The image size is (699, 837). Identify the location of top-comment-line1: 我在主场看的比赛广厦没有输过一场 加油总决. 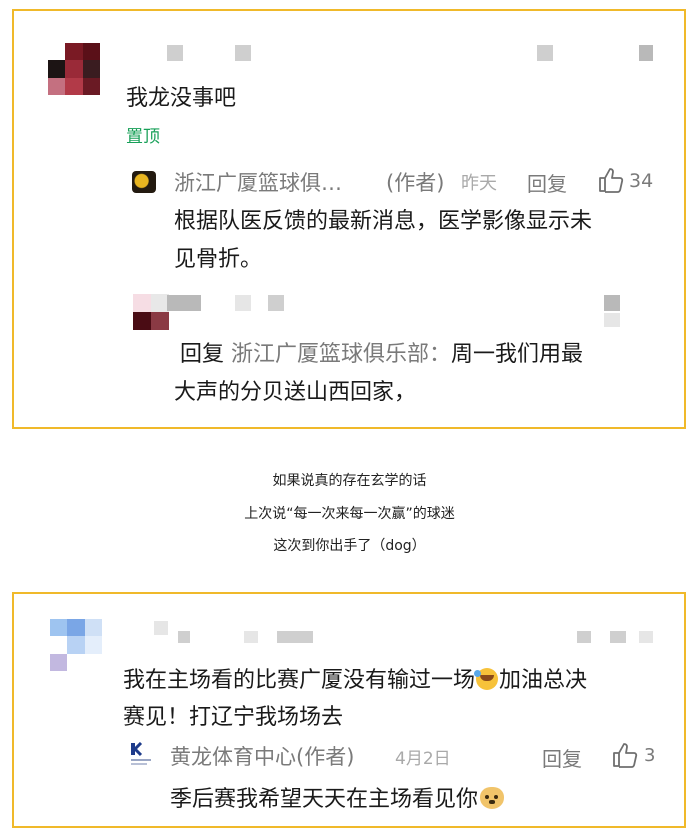
(355, 678).